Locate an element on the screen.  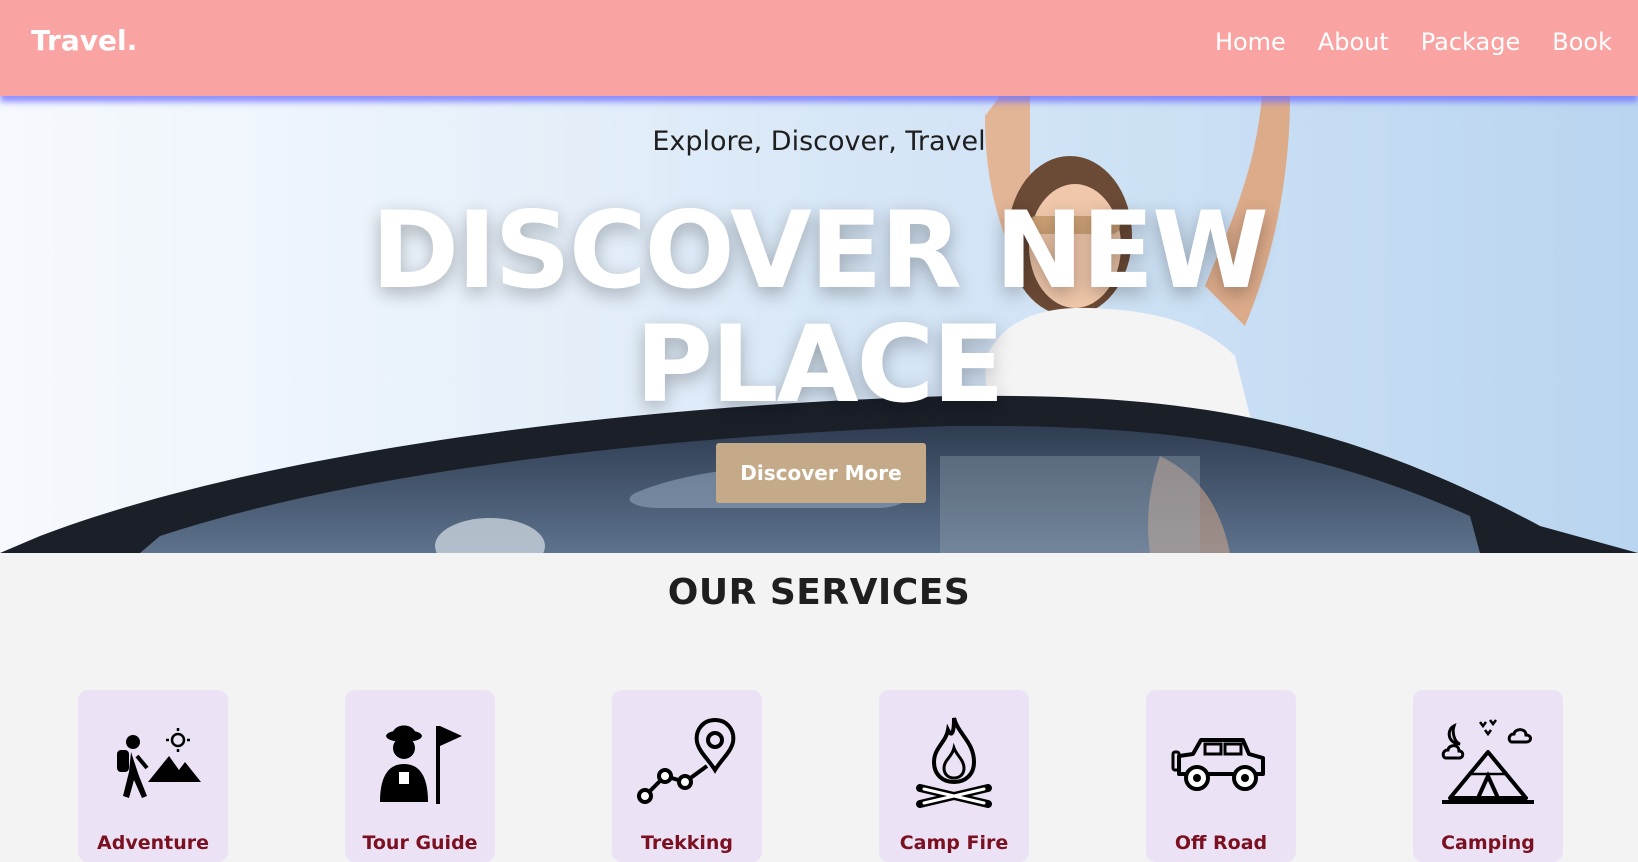
service-label: Camp Fire is located at coordinates (954, 843).